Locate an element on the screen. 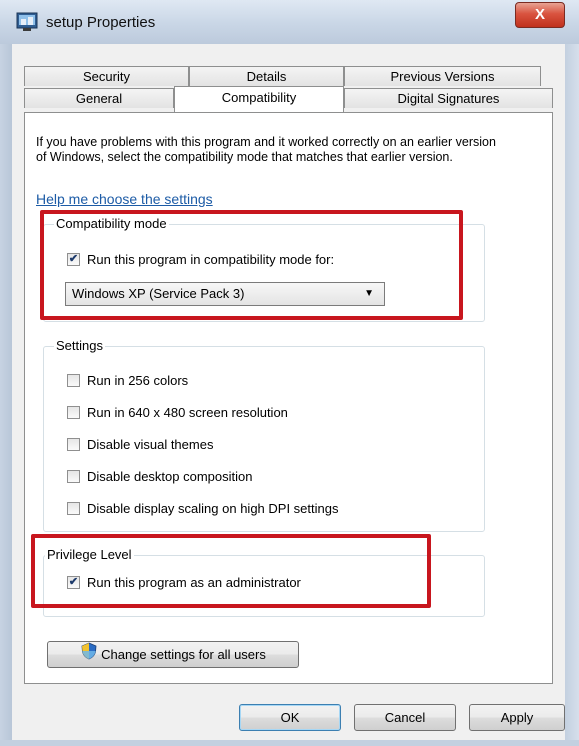  settings-title: Settings is located at coordinates (79, 345).